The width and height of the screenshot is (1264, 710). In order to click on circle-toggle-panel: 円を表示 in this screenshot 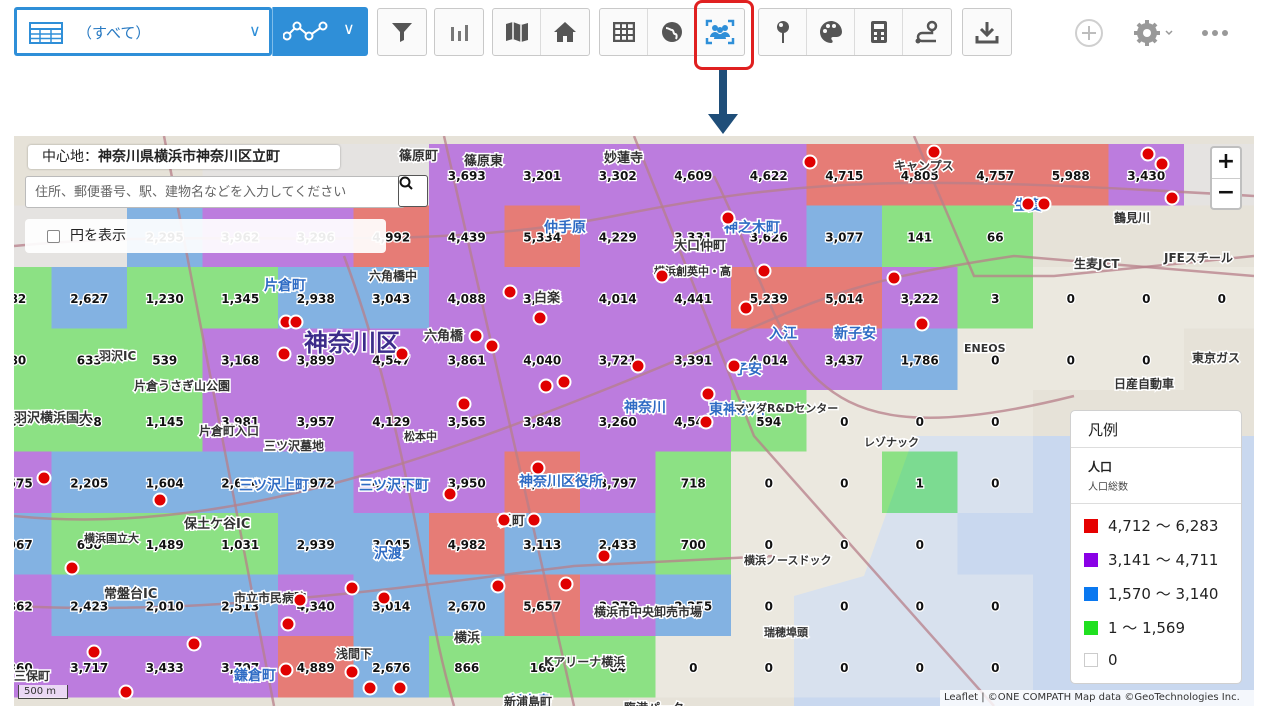, I will do `click(205, 236)`.